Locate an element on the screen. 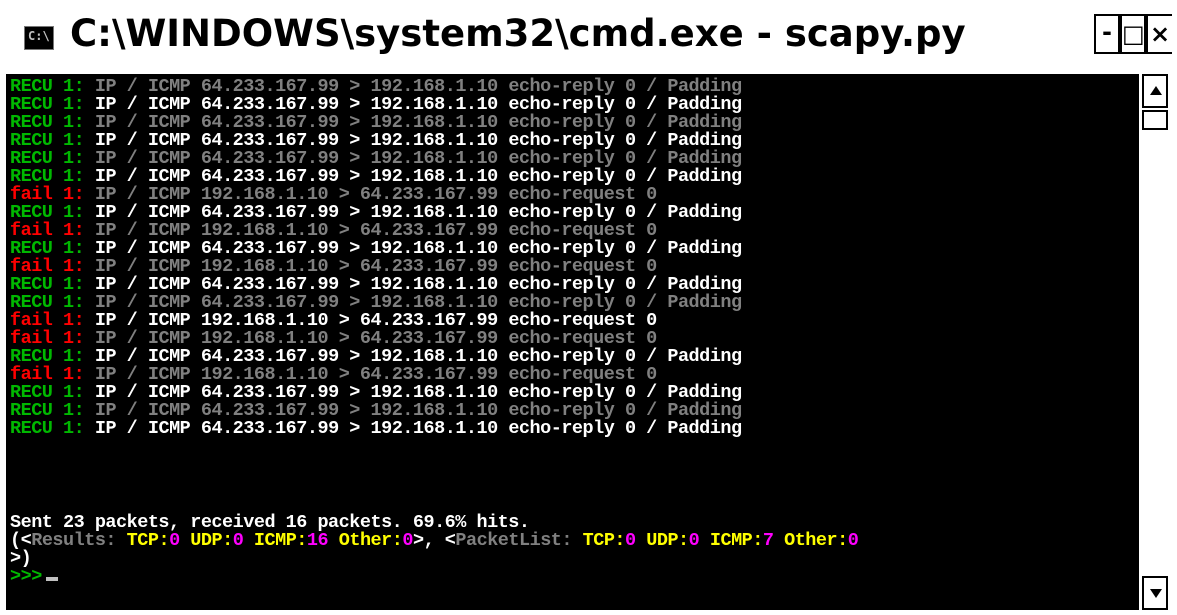 This screenshot has height=615, width=1177. results-tcp-value: 0 is located at coordinates (174, 540).